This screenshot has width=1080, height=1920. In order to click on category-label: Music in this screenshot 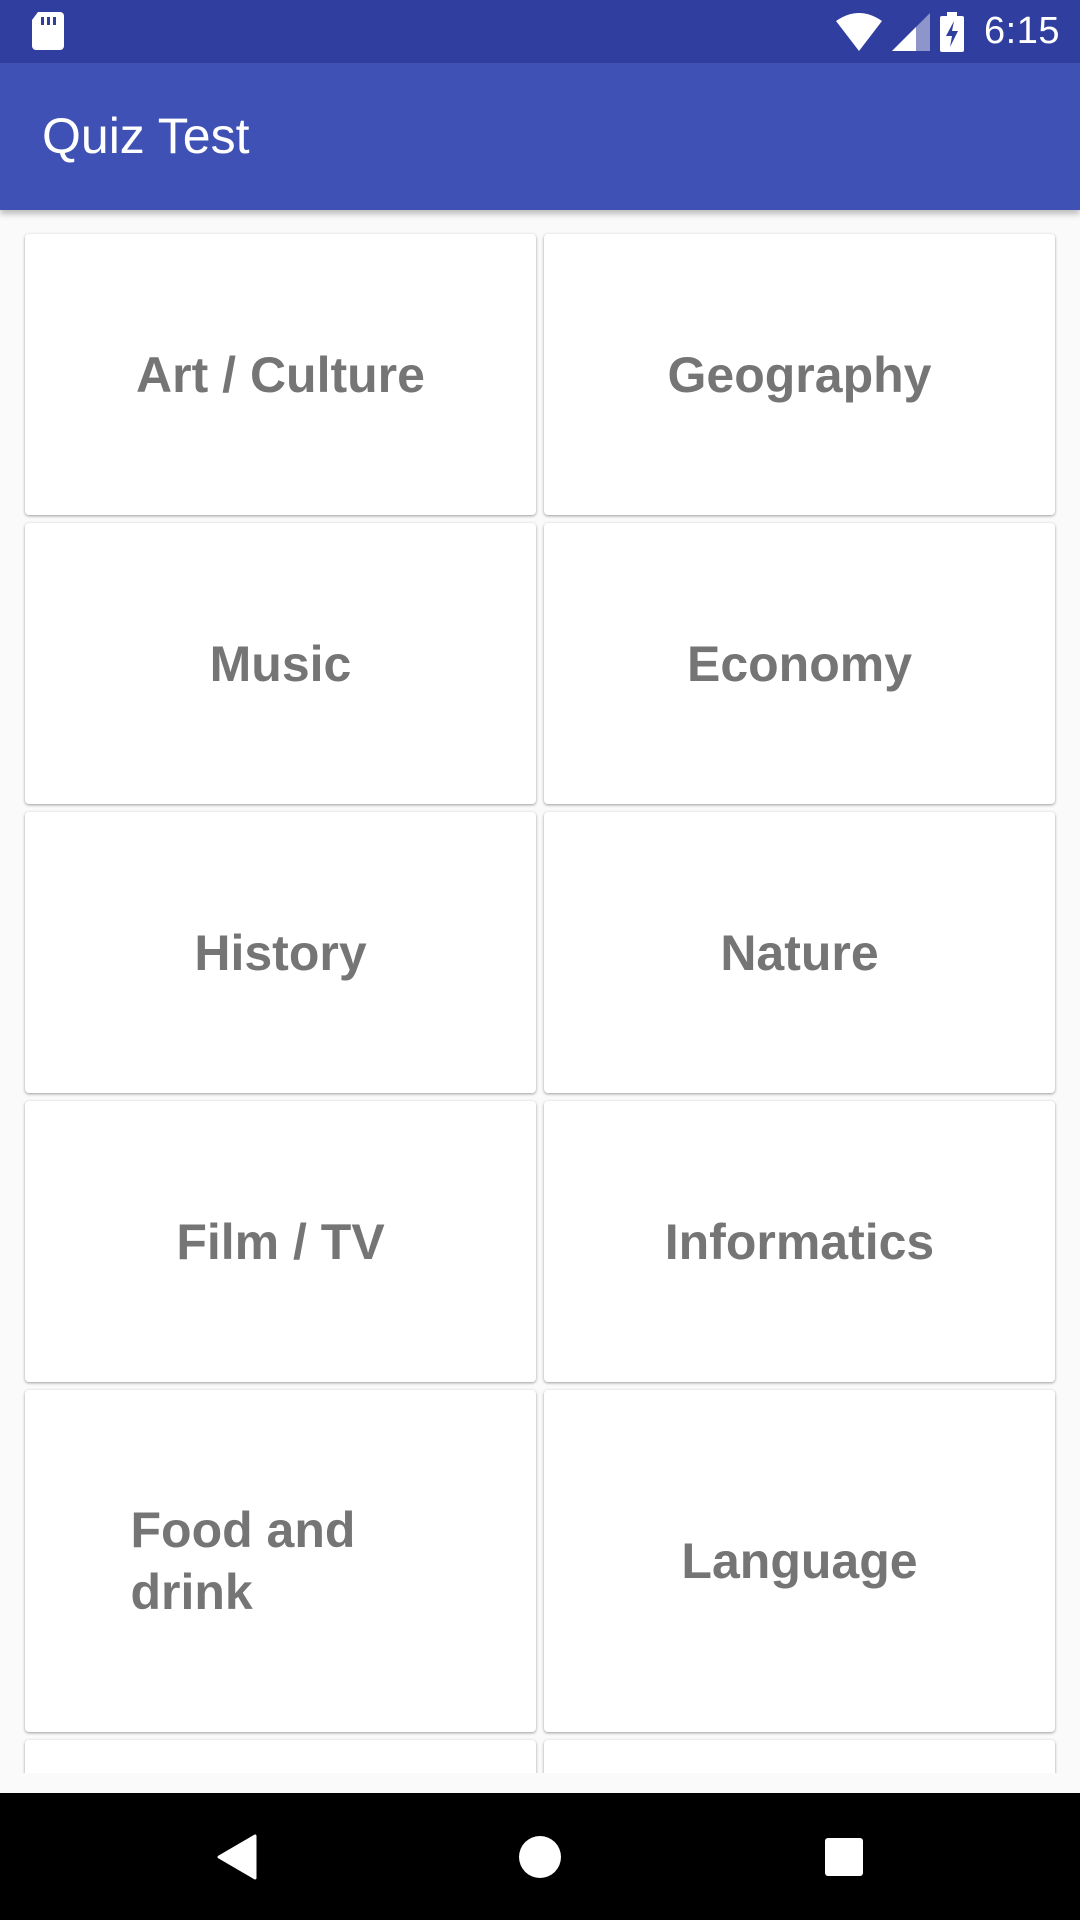, I will do `click(280, 663)`.